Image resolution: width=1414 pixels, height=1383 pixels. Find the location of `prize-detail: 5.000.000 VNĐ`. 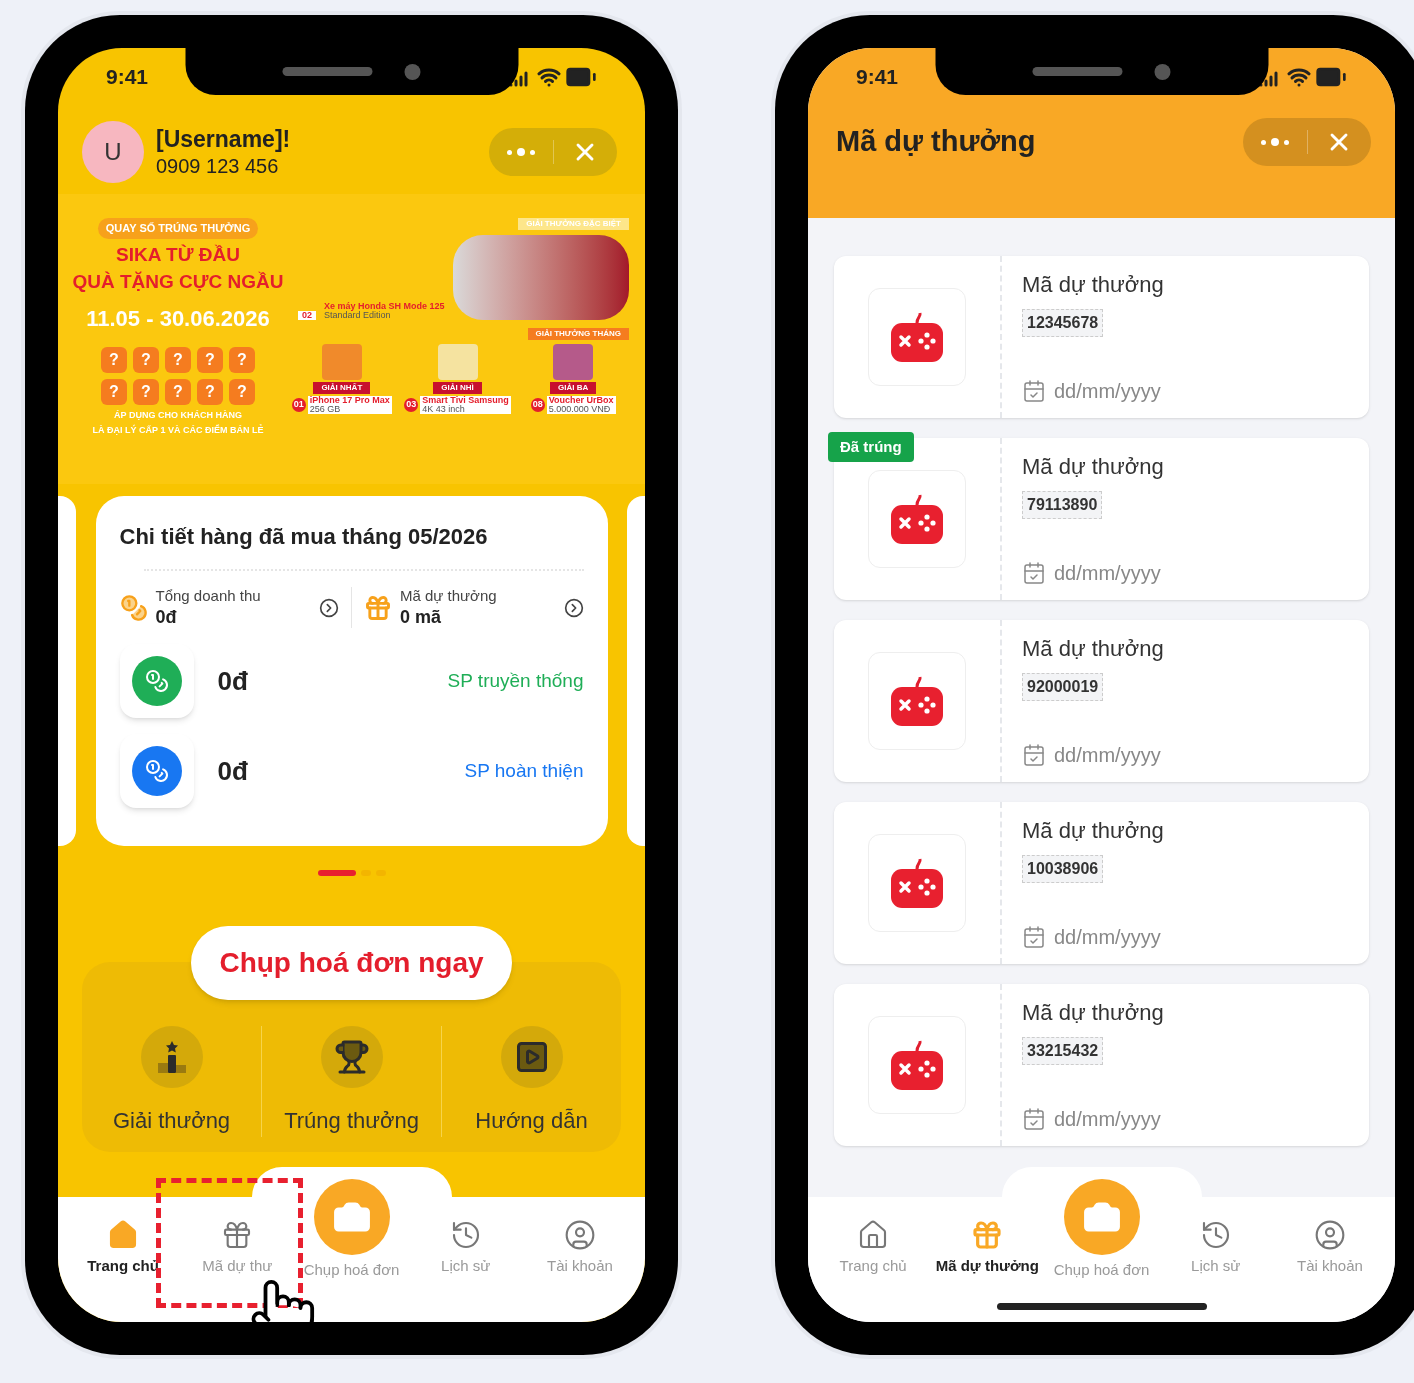

prize-detail: 5.000.000 VNĐ is located at coordinates (580, 409).